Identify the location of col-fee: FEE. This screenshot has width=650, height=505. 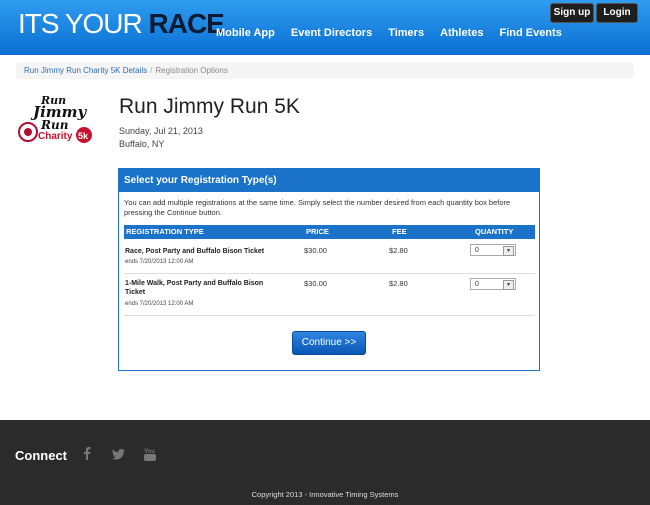
(399, 231).